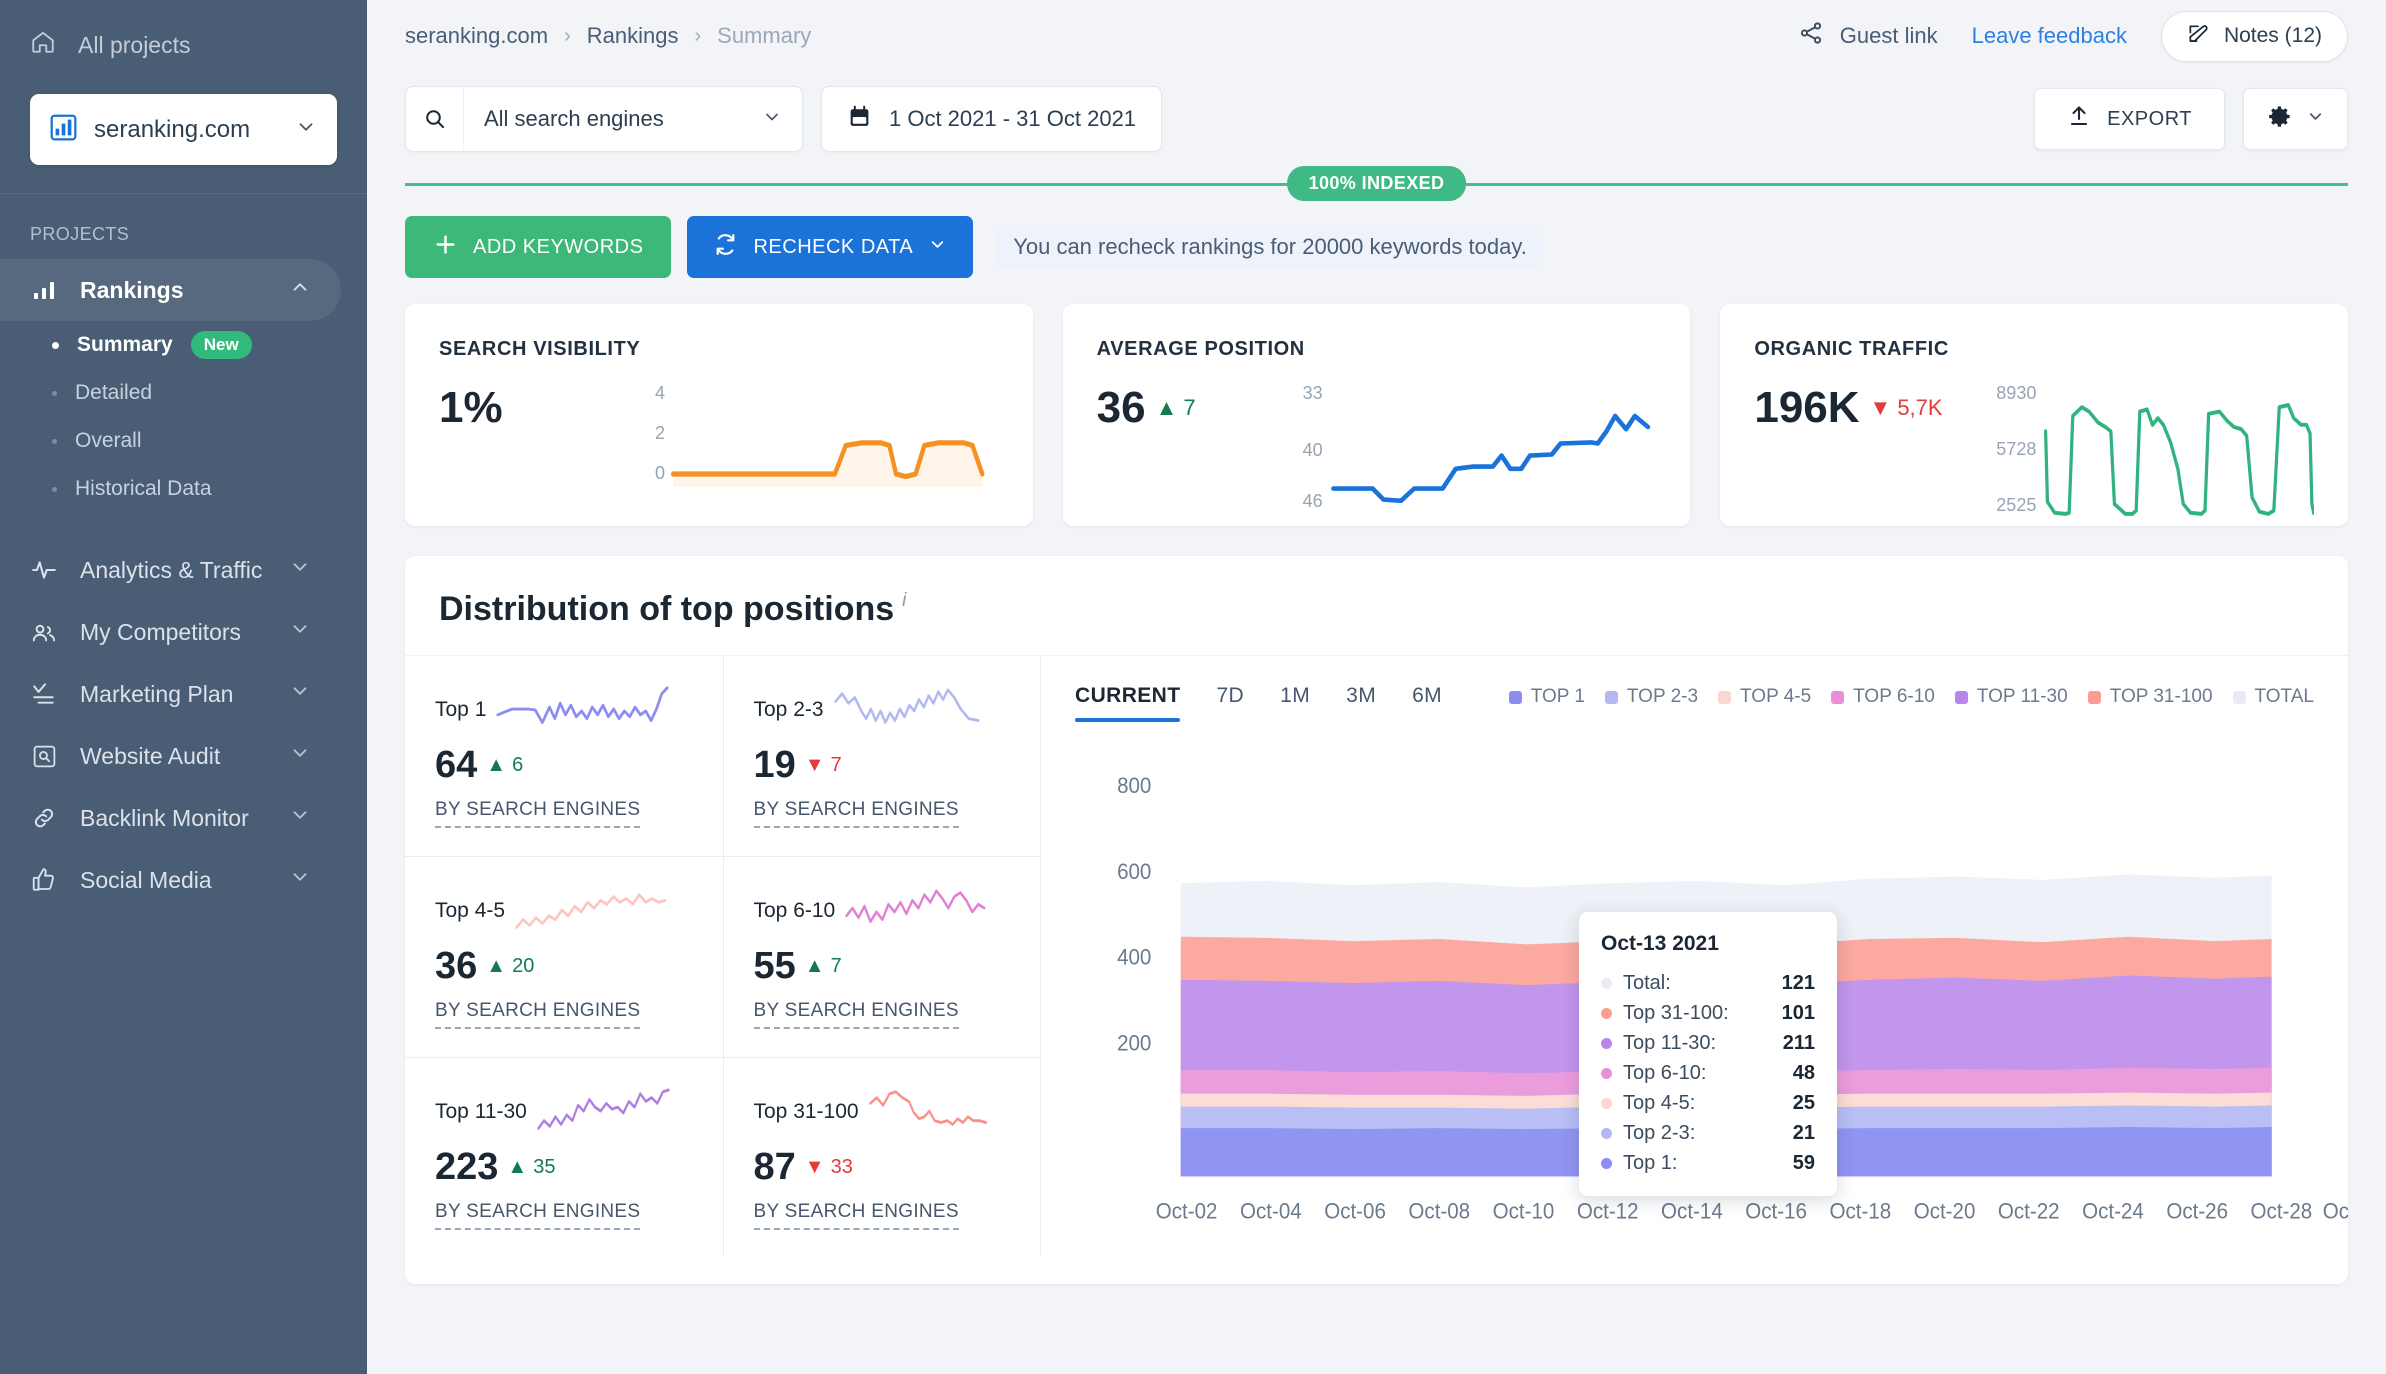  What do you see at coordinates (544, 1166) in the screenshot?
I see `cell-delta-value: 35` at bounding box center [544, 1166].